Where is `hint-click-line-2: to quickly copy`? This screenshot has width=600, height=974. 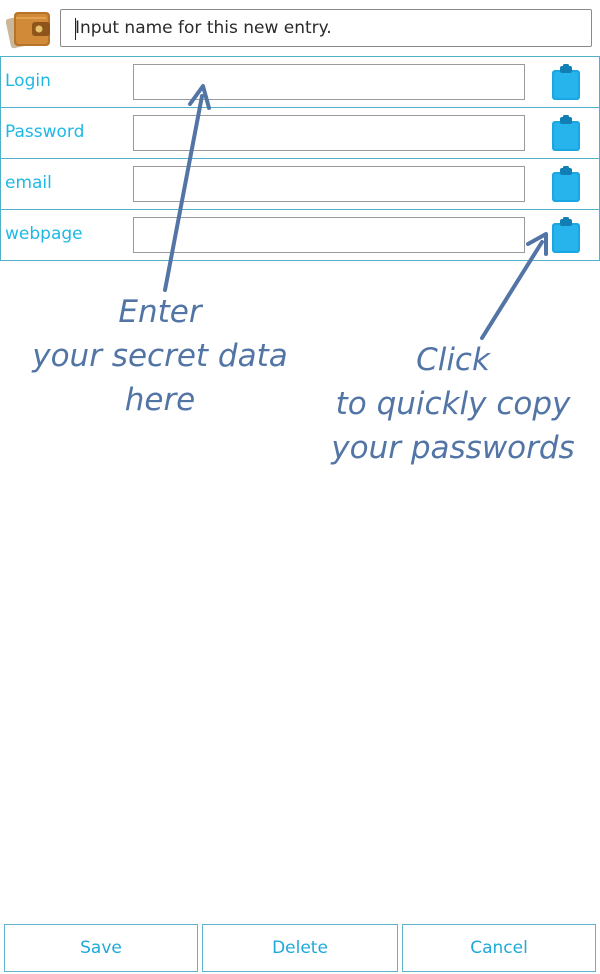
hint-click-line-2: to quickly copy is located at coordinates (453, 404).